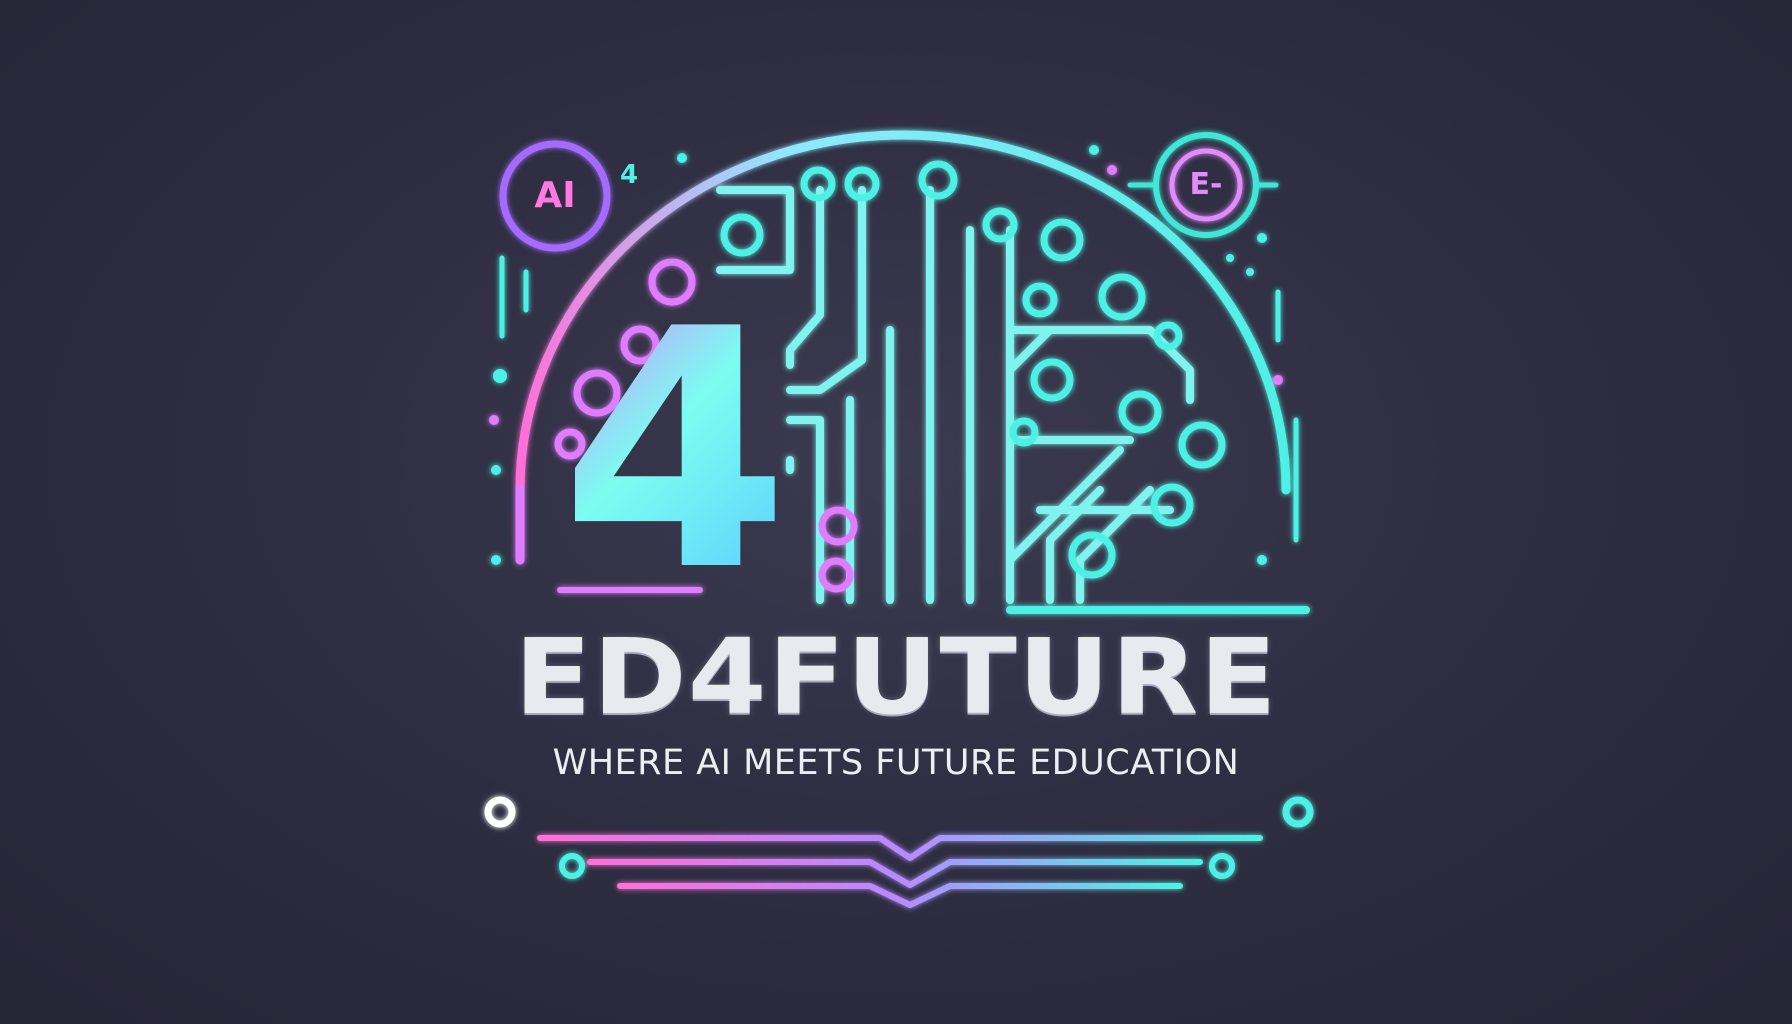  Describe the element at coordinates (1206, 184) in the screenshot. I see `e-badge-label: E-` at that location.